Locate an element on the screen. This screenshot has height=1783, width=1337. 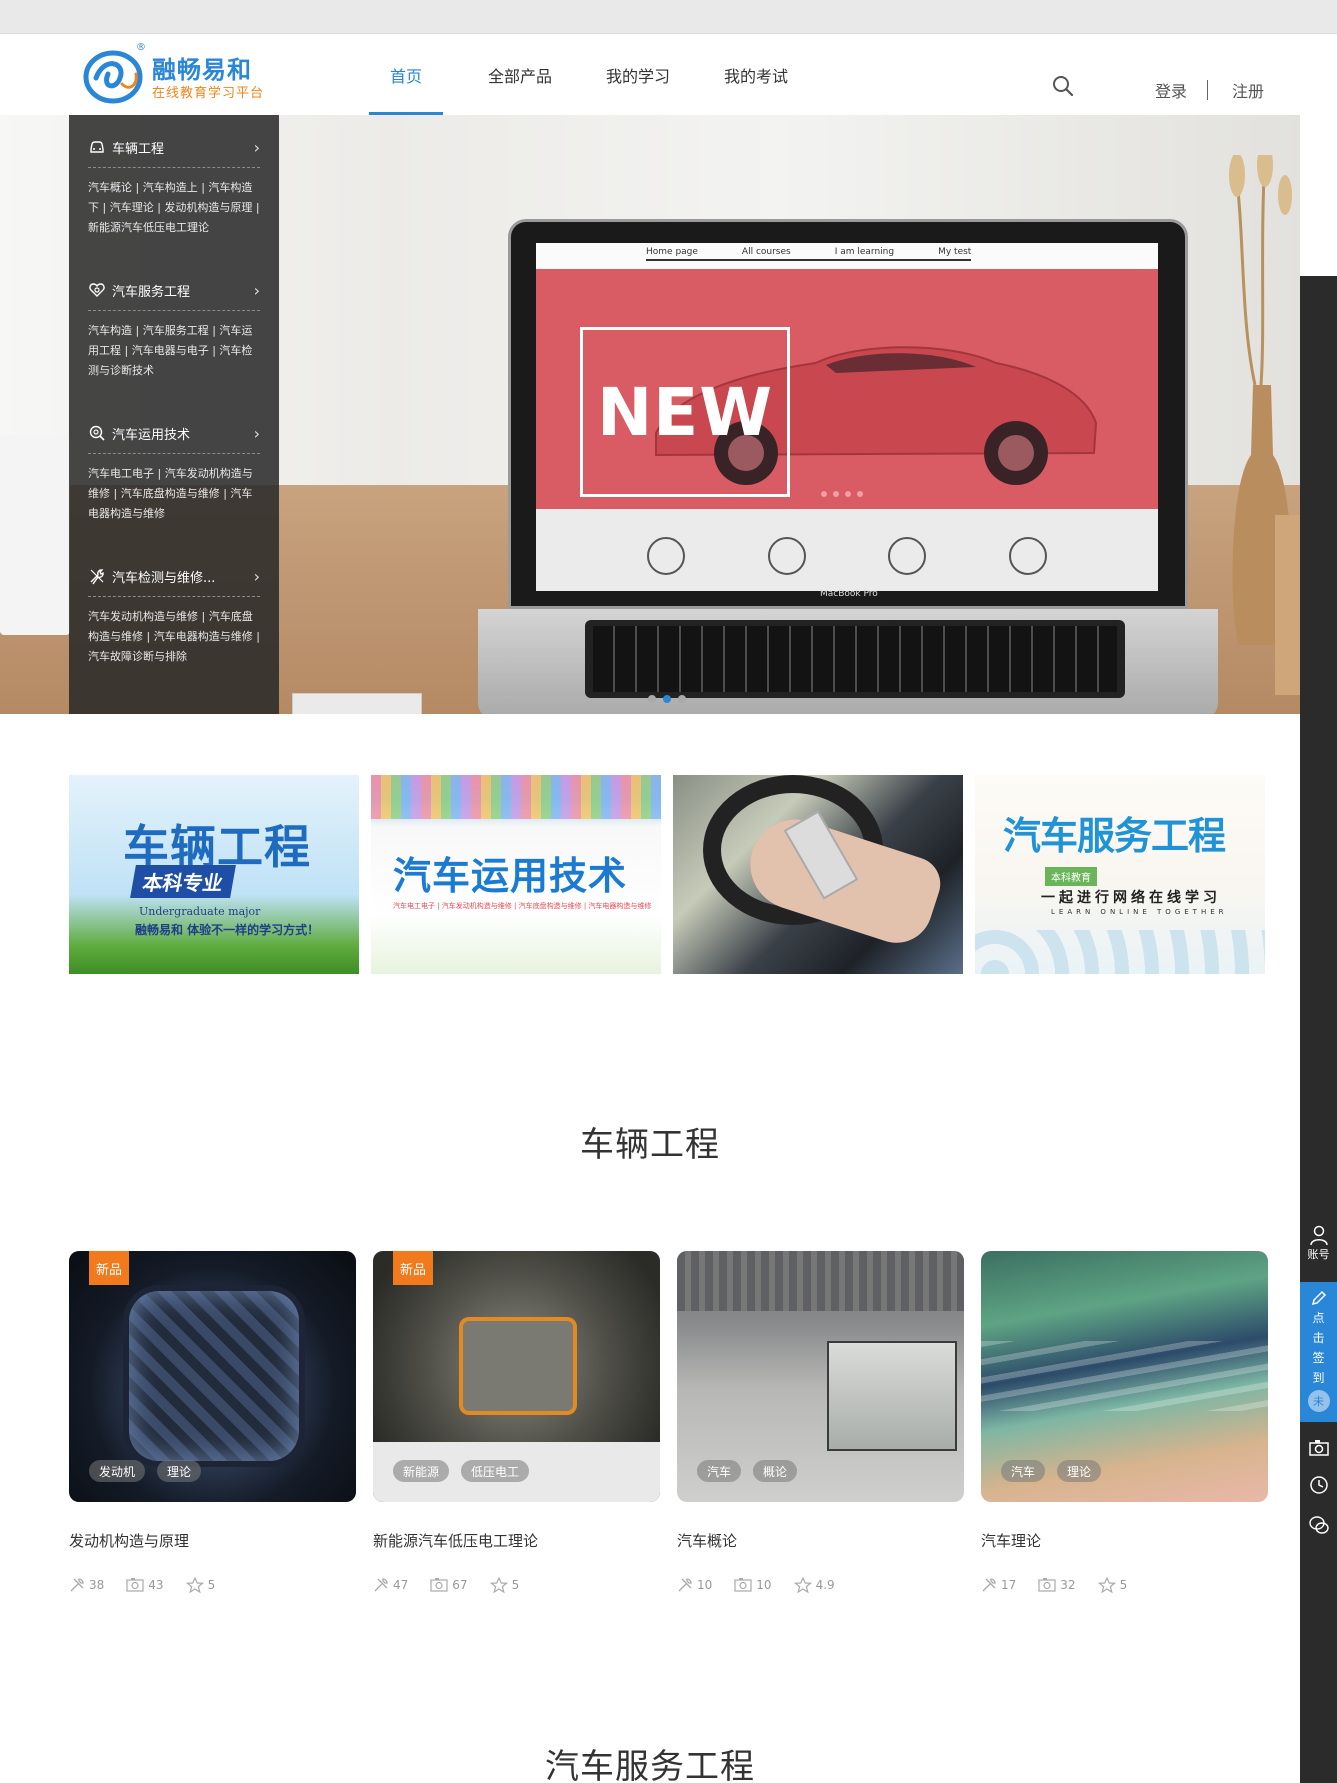
nav-all-products: 全部产品 is located at coordinates (520, 74).